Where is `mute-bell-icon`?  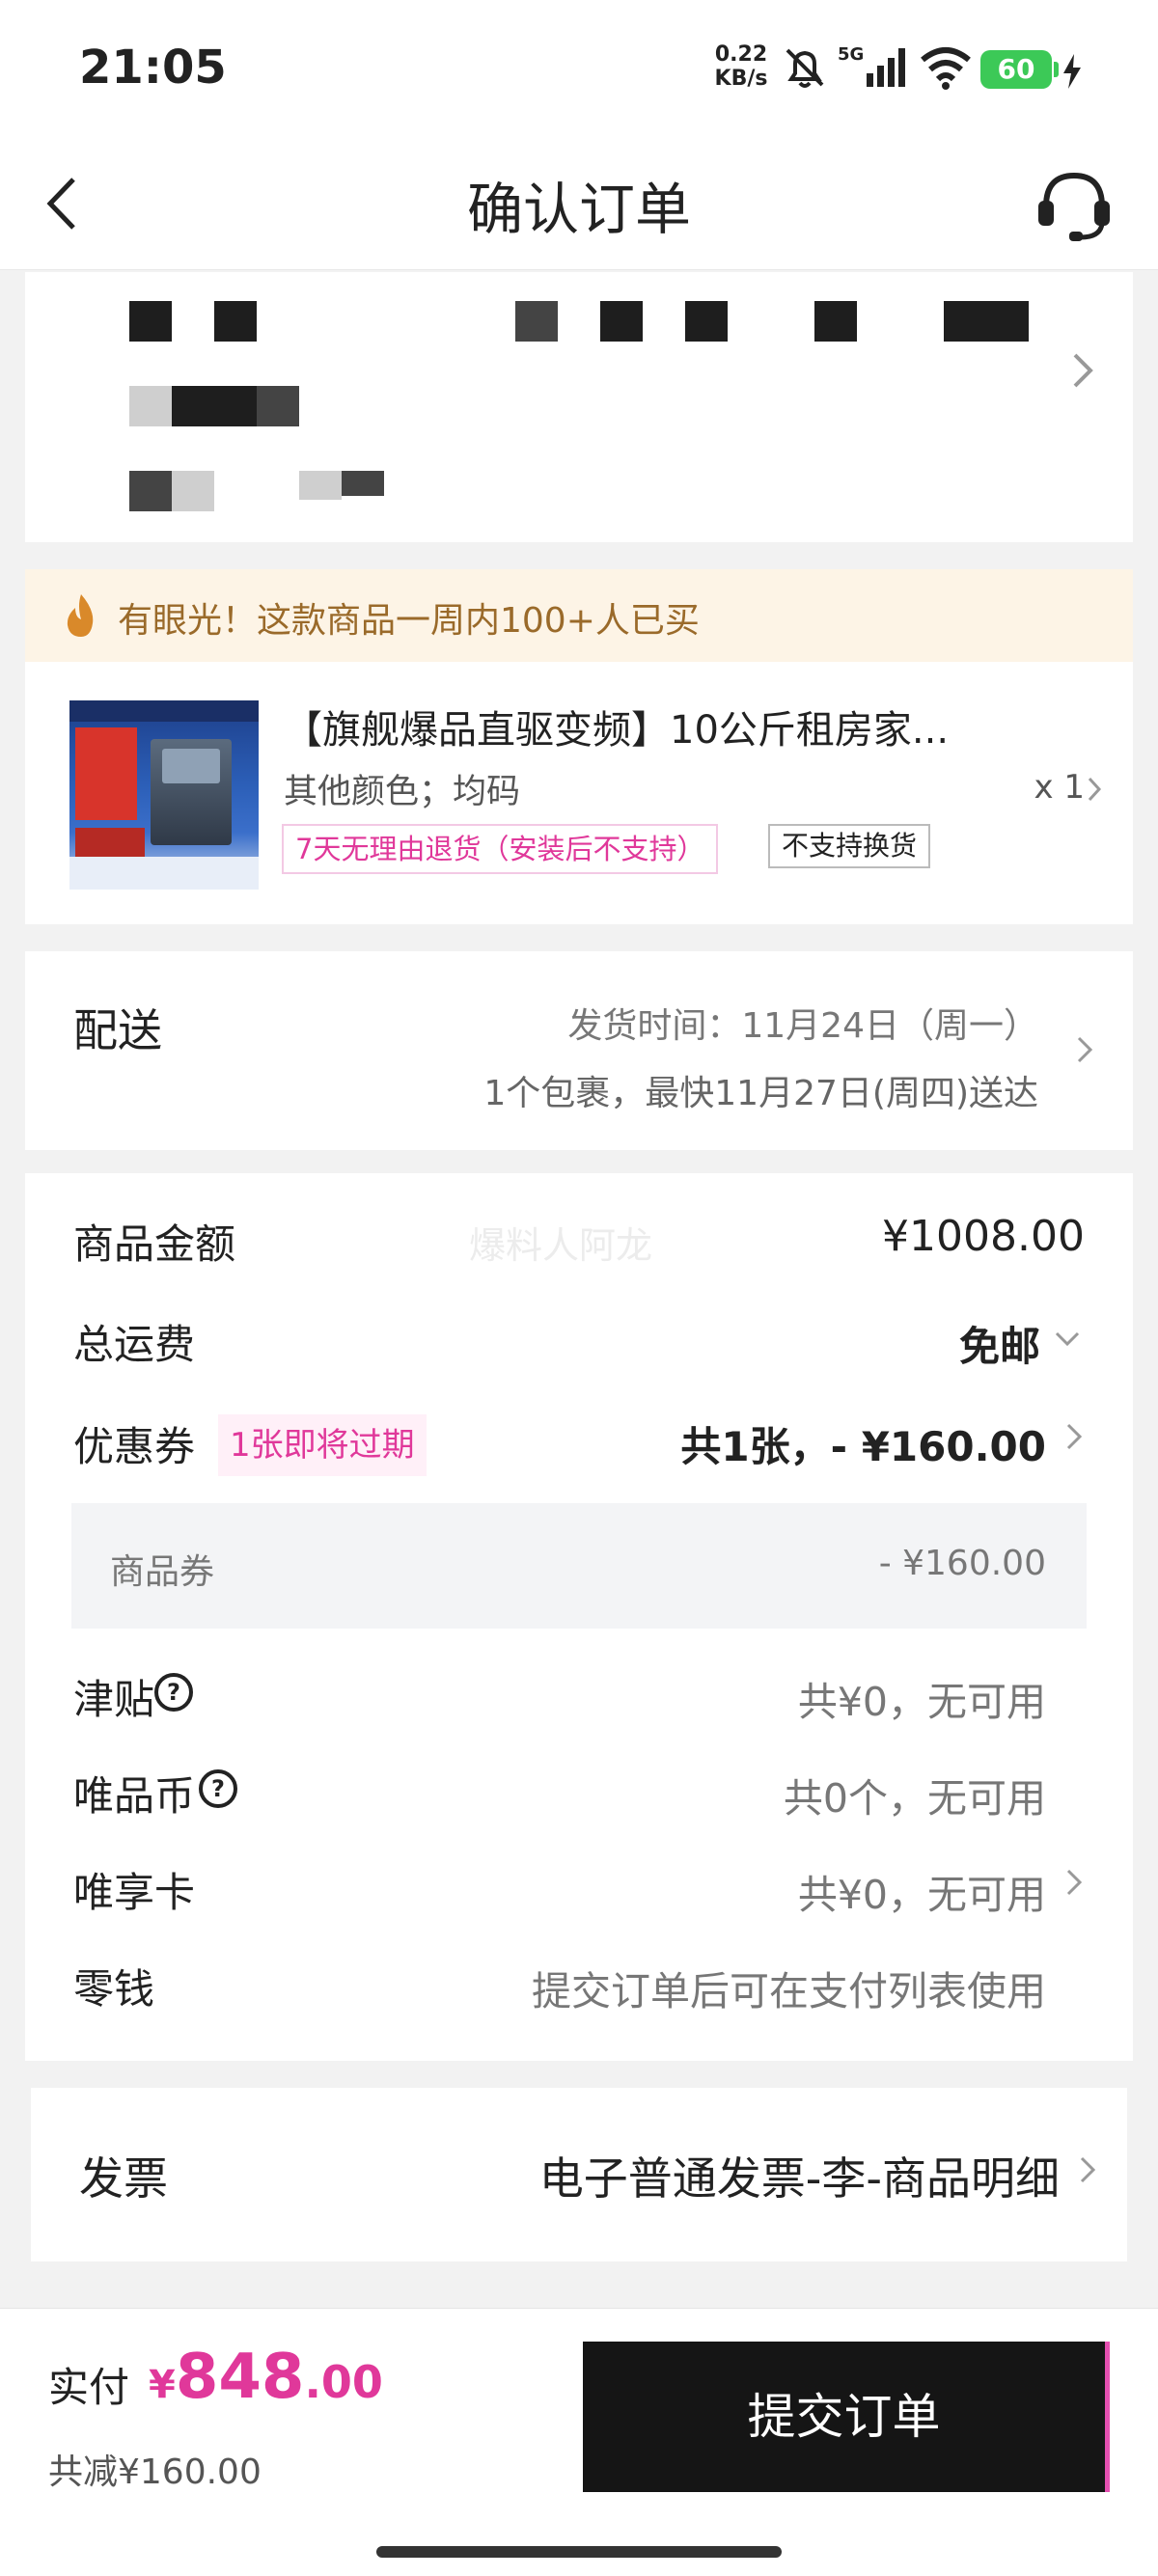 mute-bell-icon is located at coordinates (805, 68).